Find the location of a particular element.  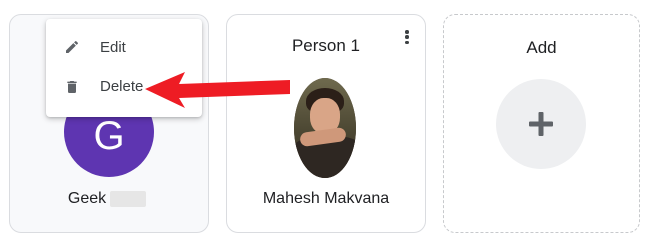

redacted-name-blur is located at coordinates (128, 199).